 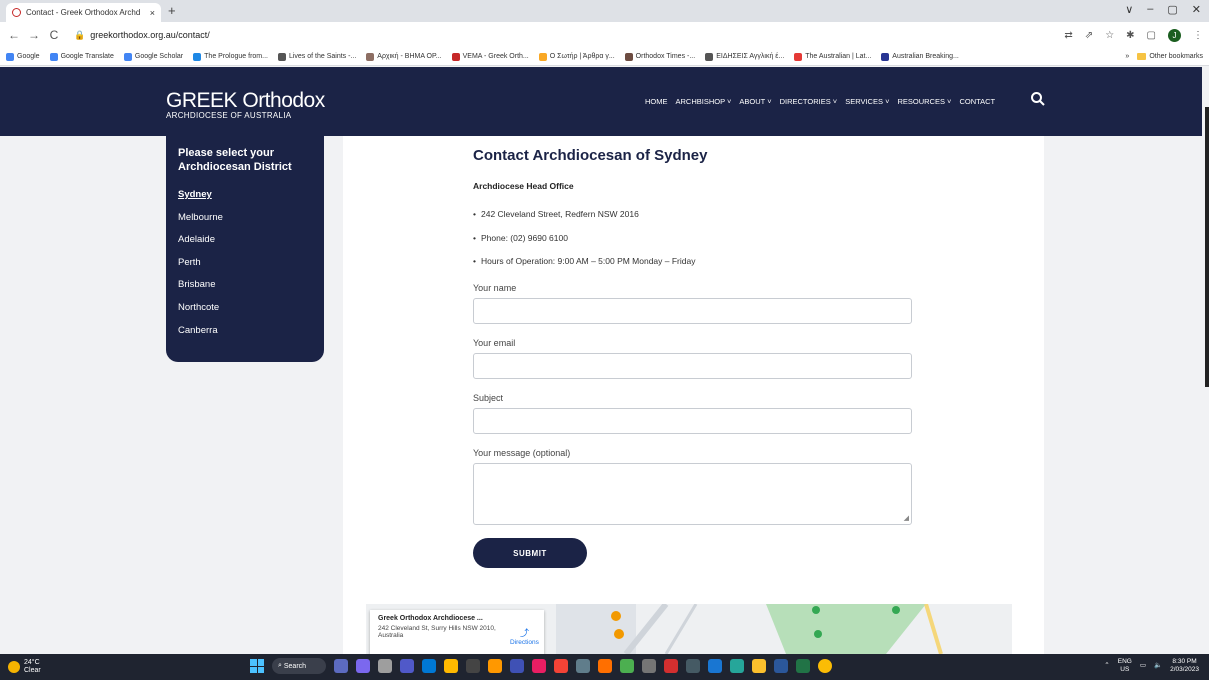 I want to click on tab-search-icon: ∨, so click(x=1129, y=9).